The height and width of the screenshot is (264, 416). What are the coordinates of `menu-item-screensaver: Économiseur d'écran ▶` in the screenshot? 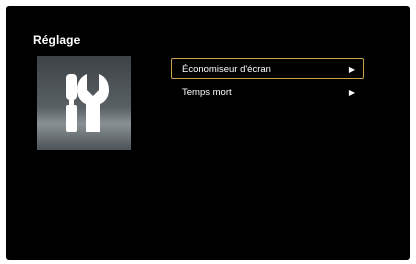 It's located at (267, 68).